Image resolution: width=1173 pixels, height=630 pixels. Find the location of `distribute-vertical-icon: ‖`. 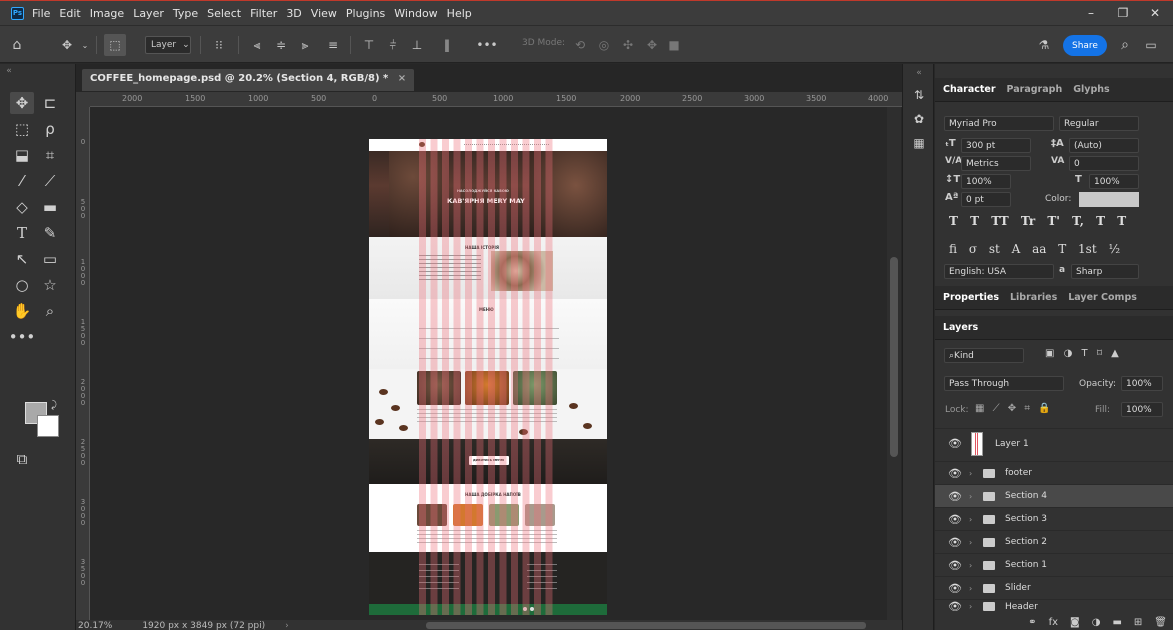

distribute-vertical-icon: ‖ is located at coordinates (447, 45).